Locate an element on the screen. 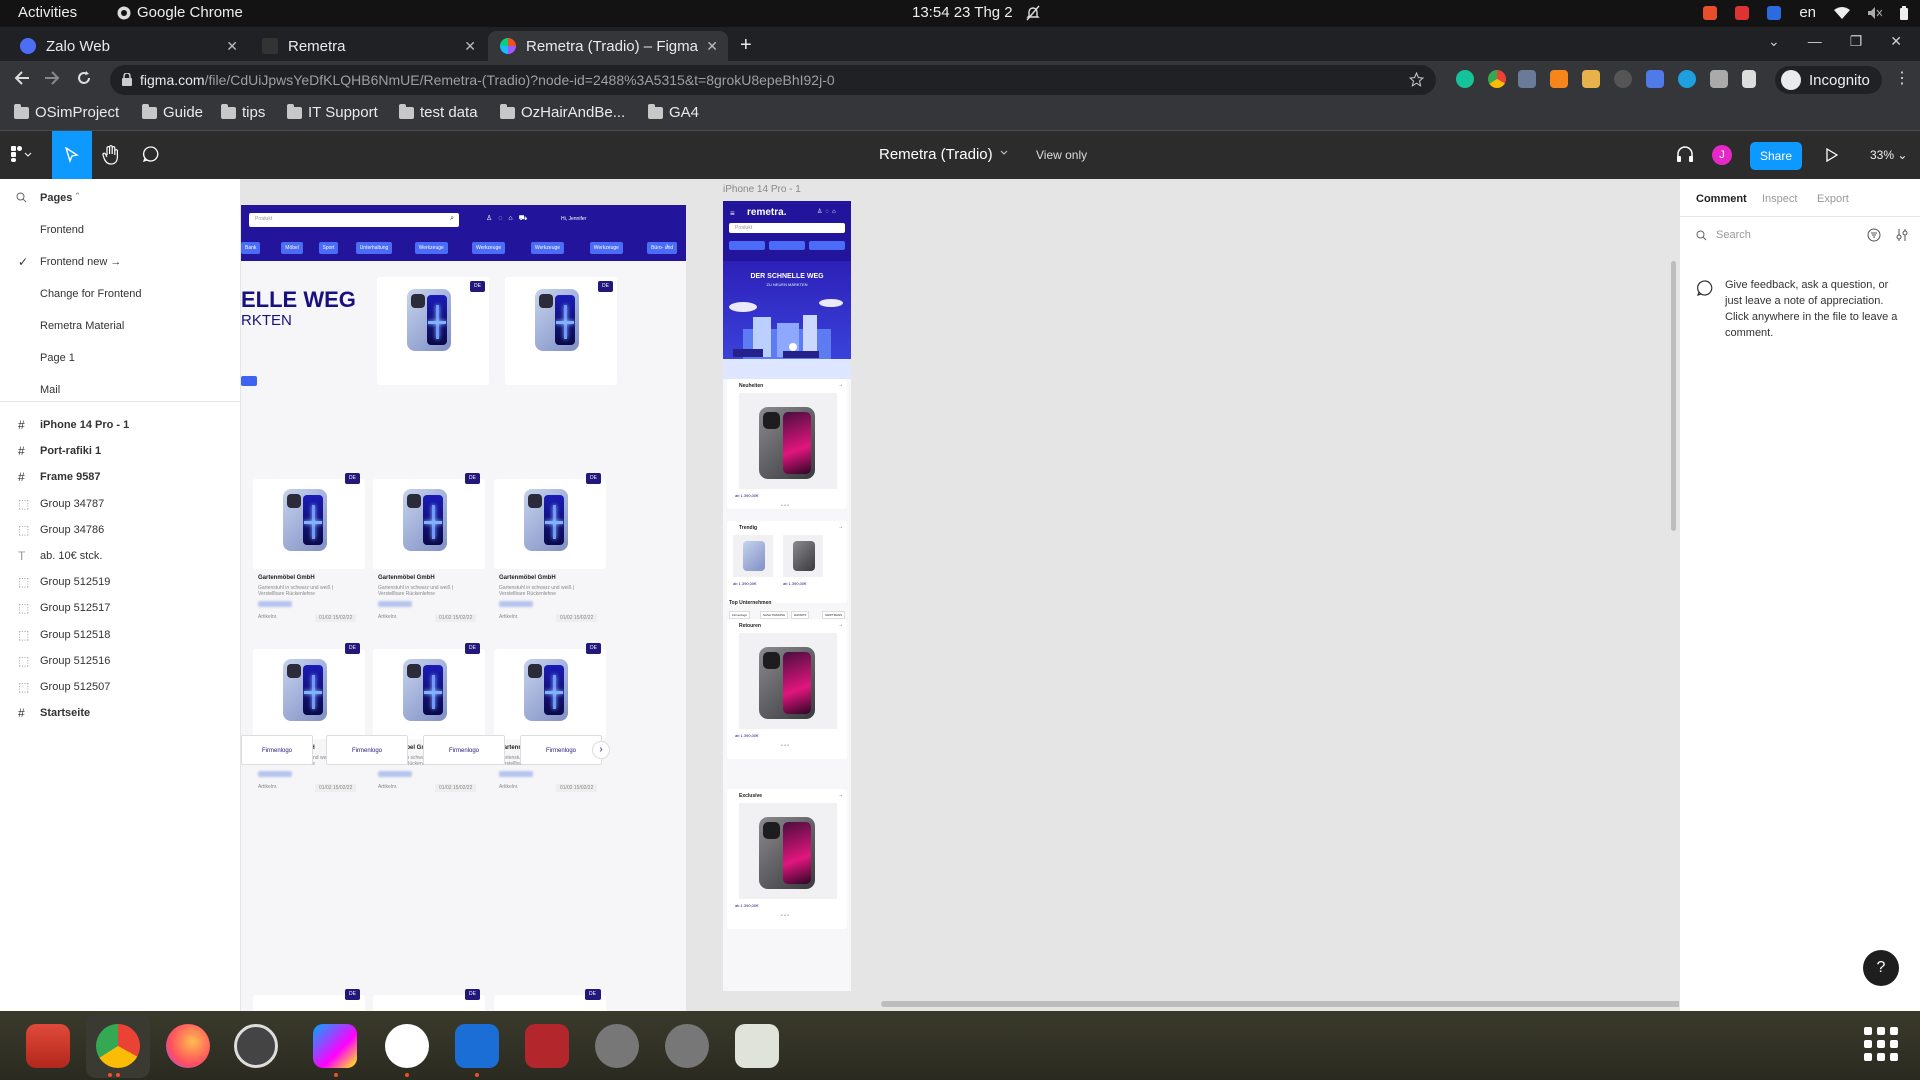  layer-item: ⬚ Group 512518 is located at coordinates (120, 635).